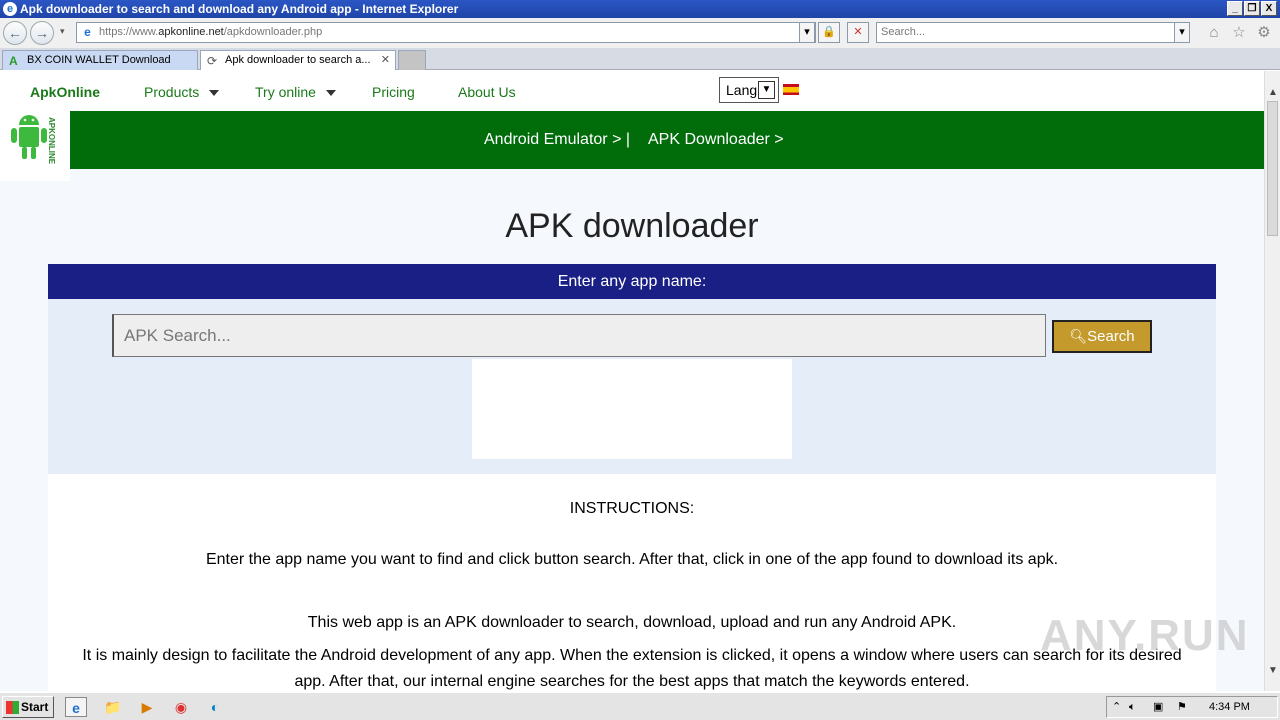  I want to click on home-icon: ⌂, so click(1214, 33).